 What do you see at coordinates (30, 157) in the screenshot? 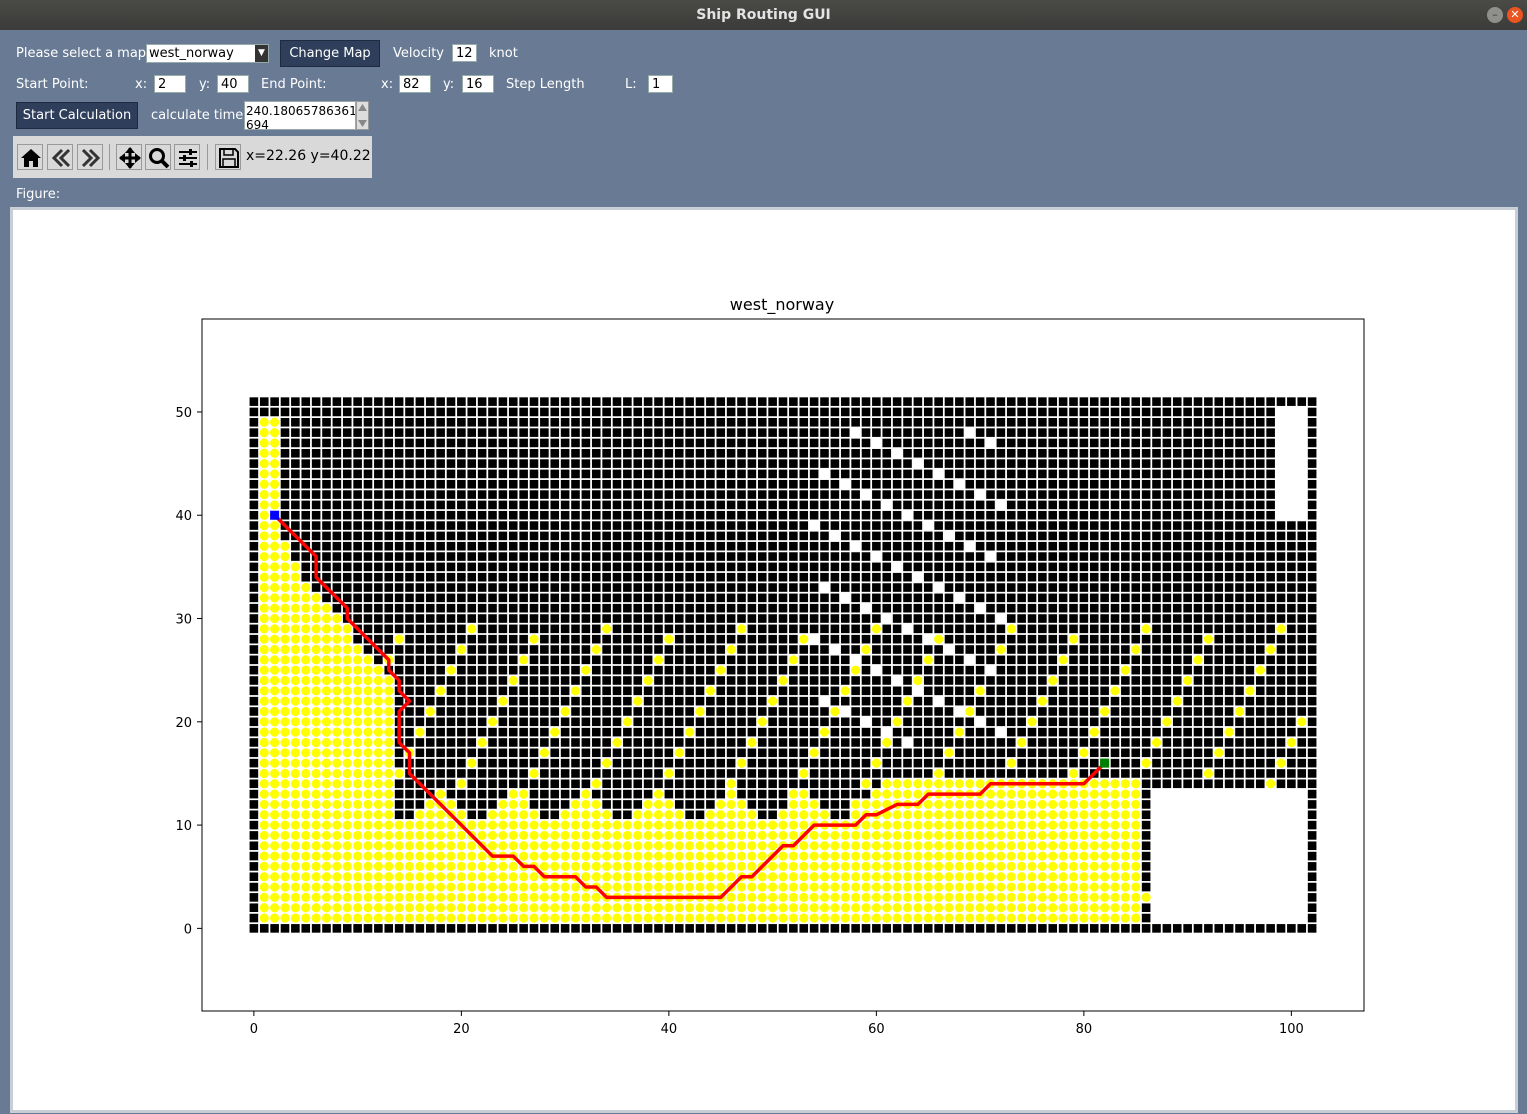
I see `home-button` at bounding box center [30, 157].